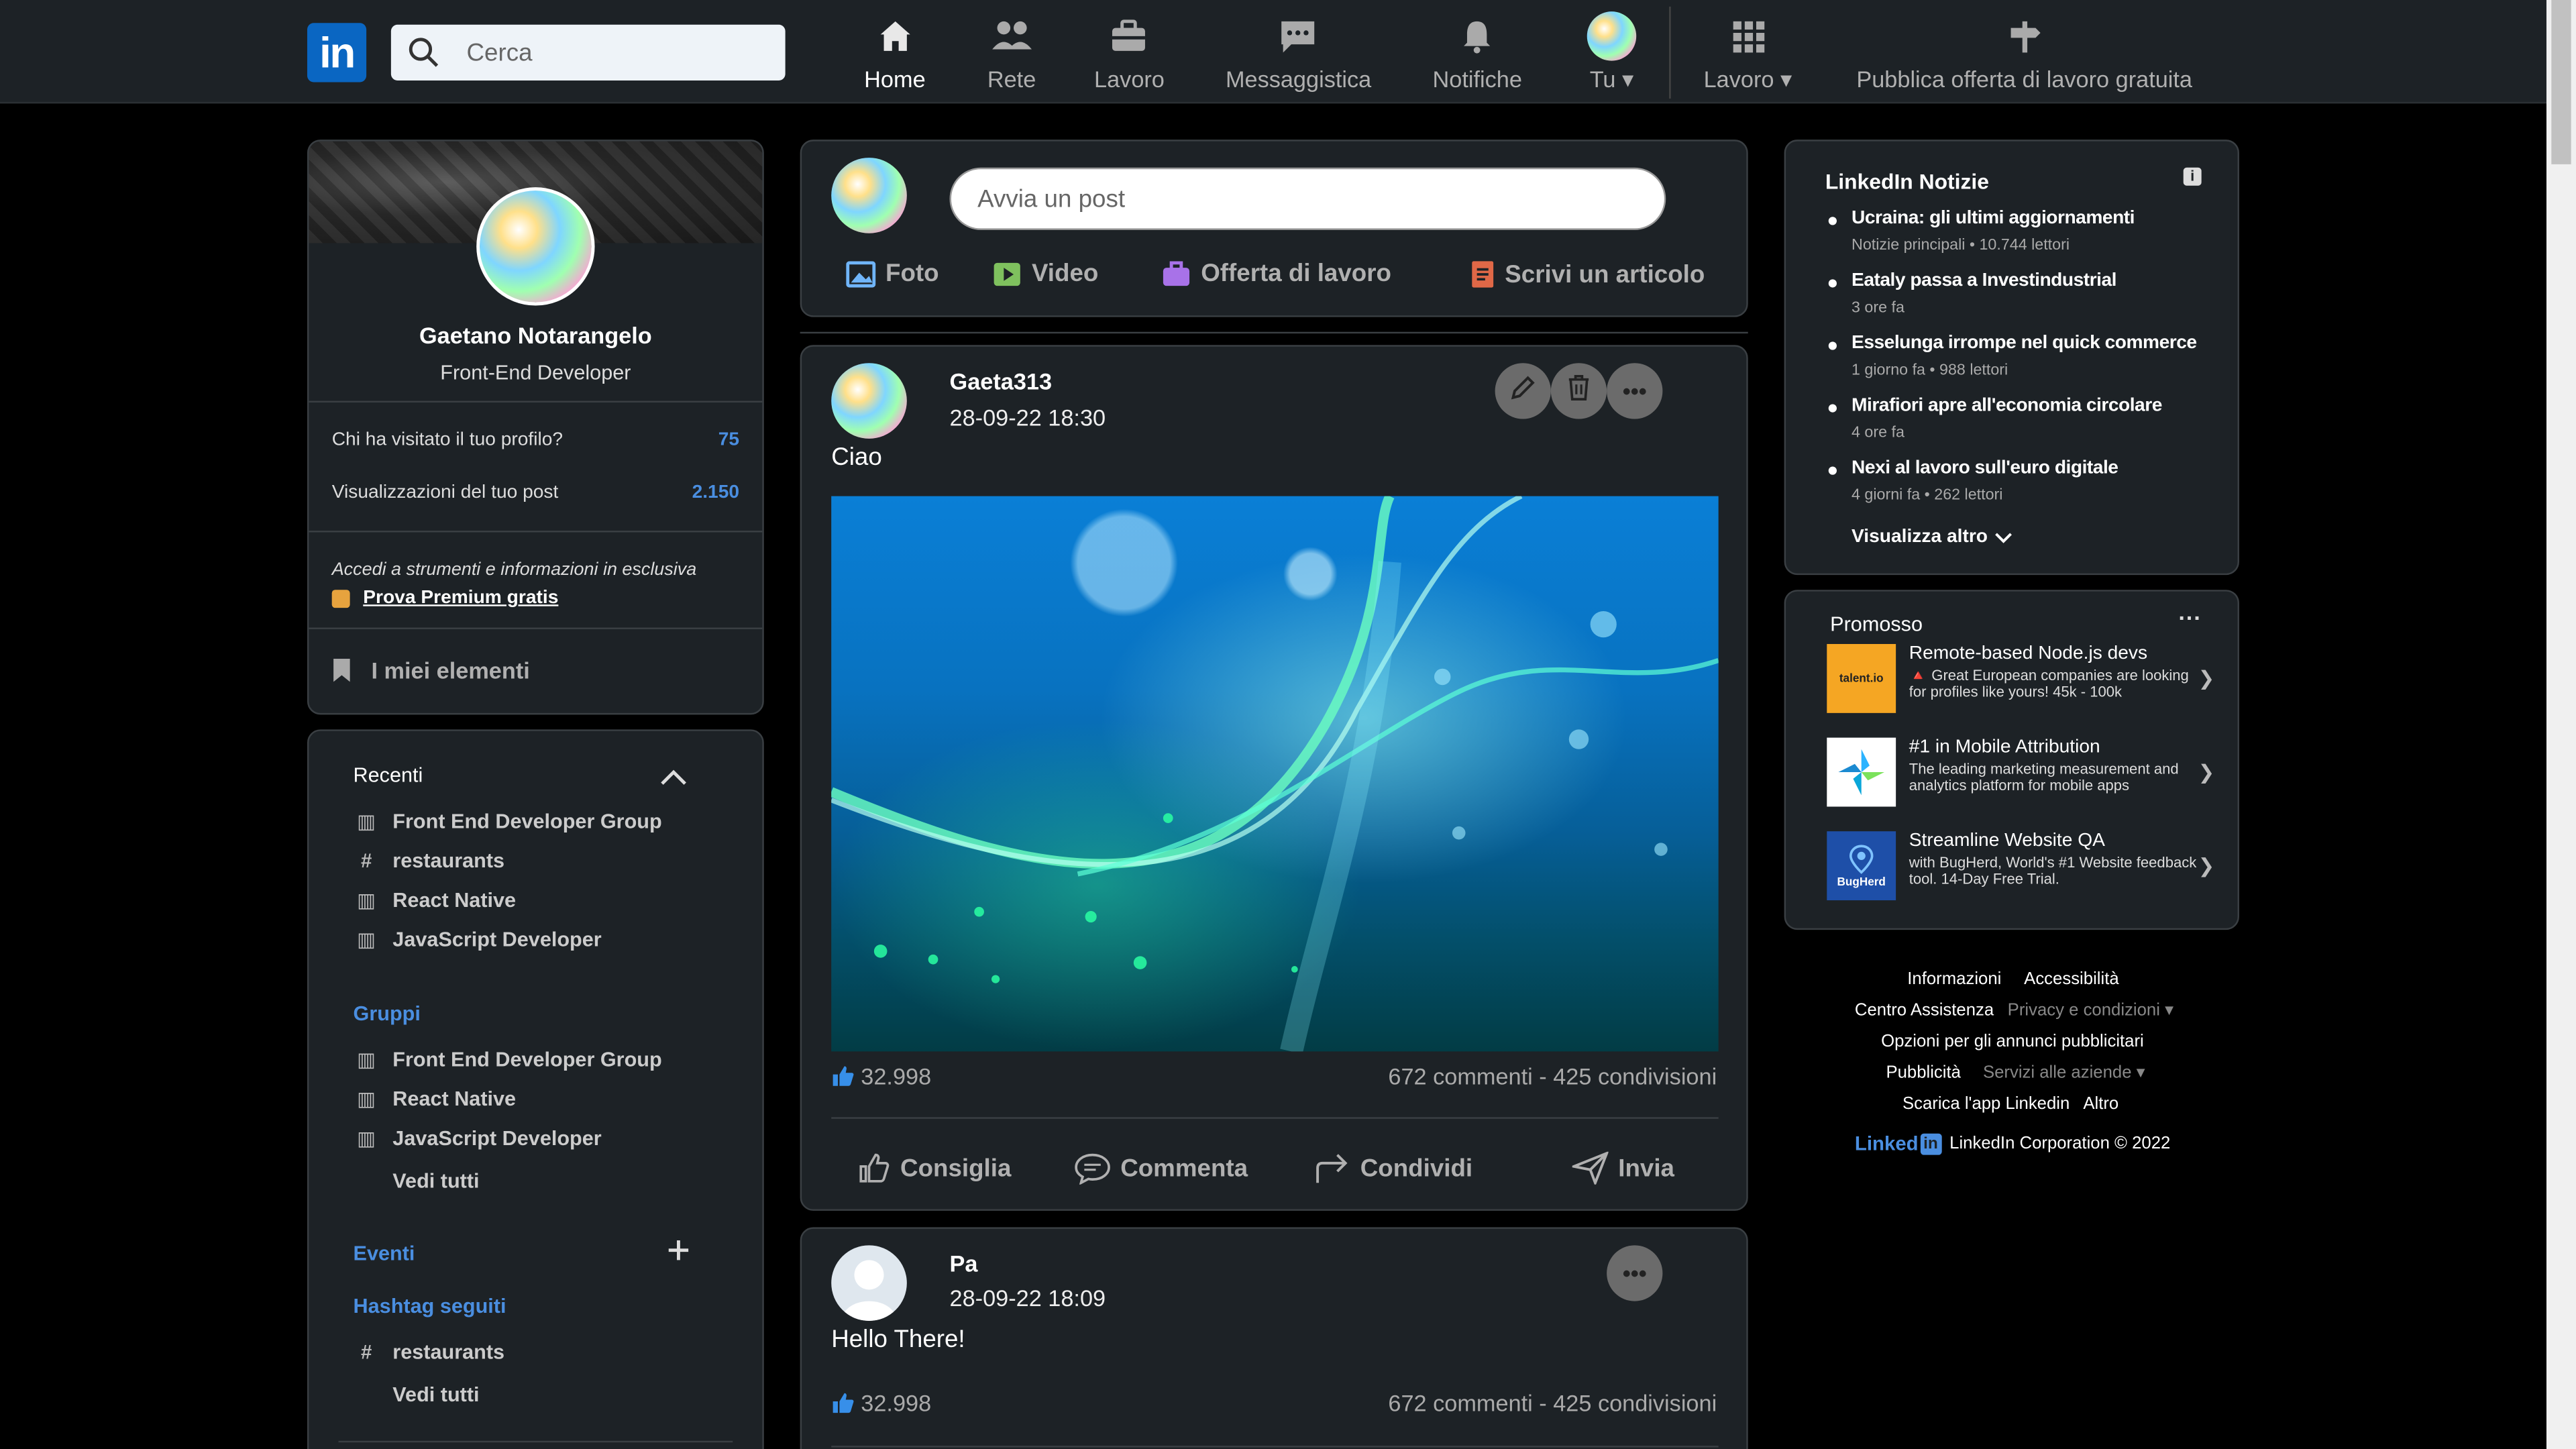  What do you see at coordinates (1612, 53) in the screenshot?
I see `nav-me: Tu ▾` at bounding box center [1612, 53].